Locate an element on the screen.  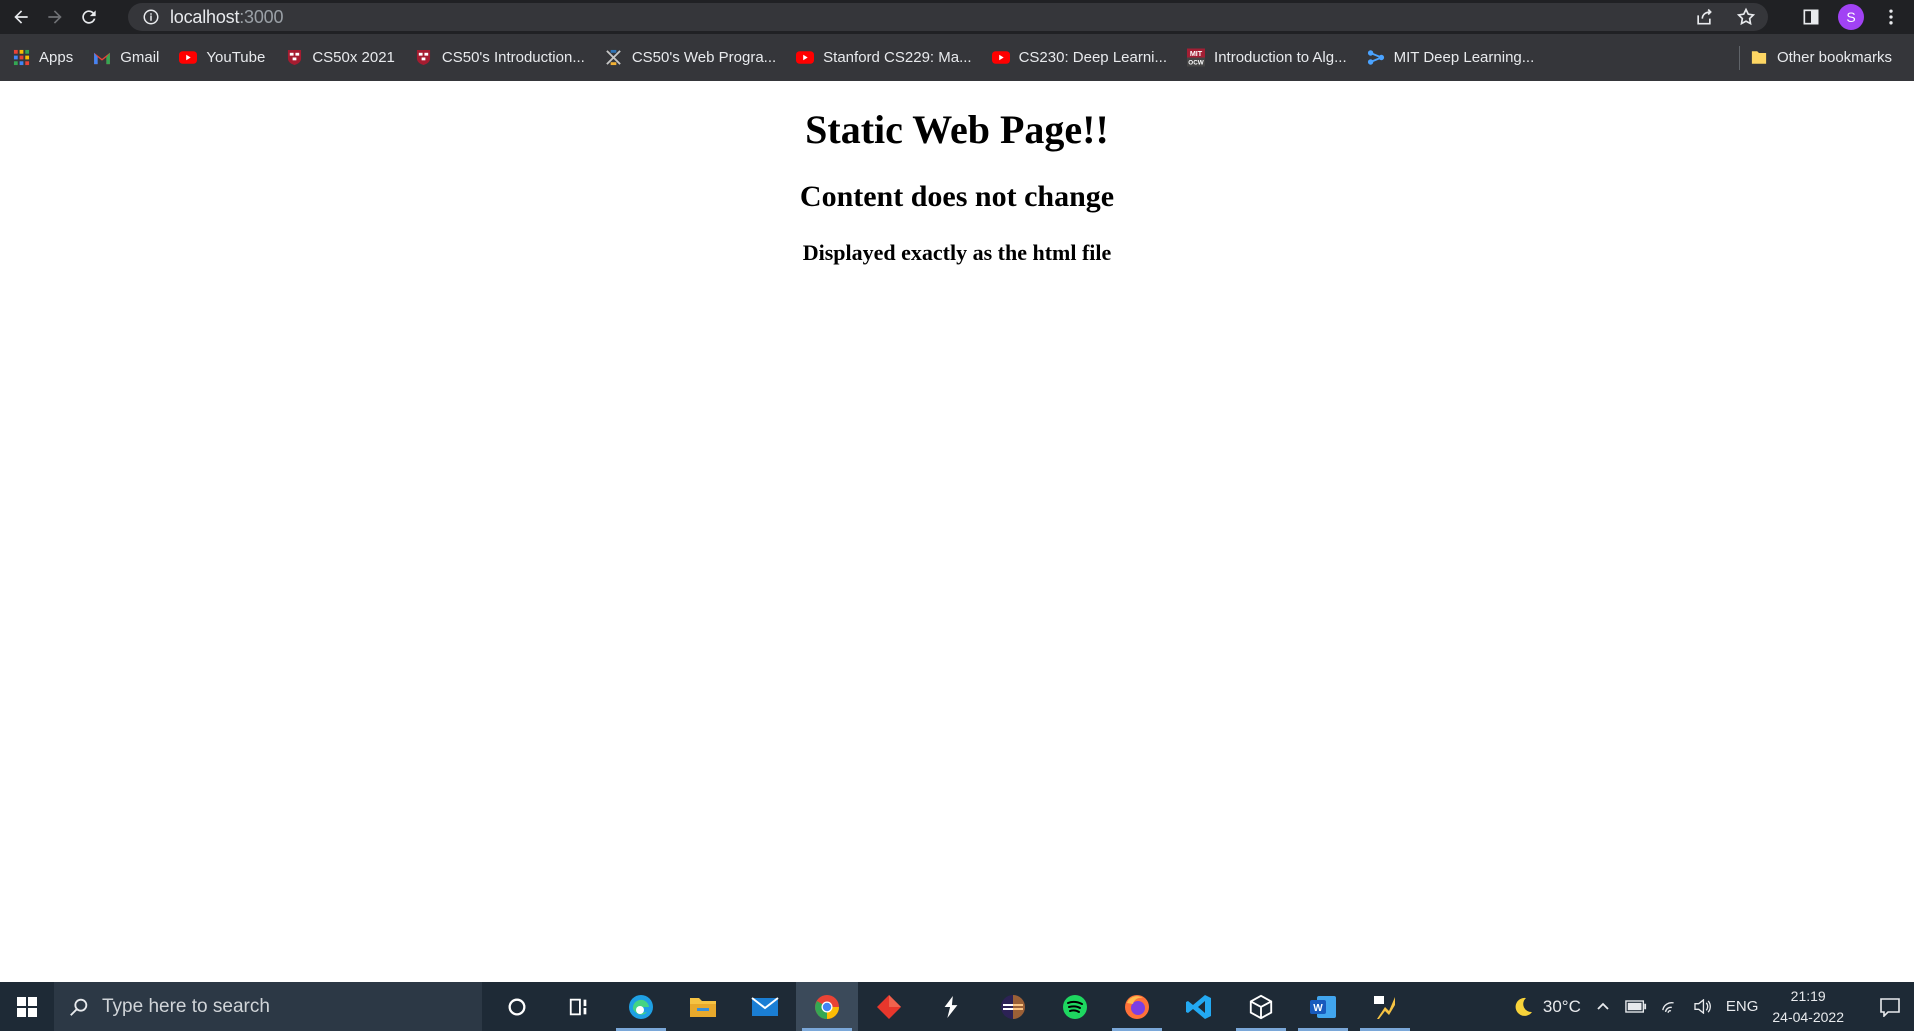
windows-logo-icon is located at coordinates (27, 1006).